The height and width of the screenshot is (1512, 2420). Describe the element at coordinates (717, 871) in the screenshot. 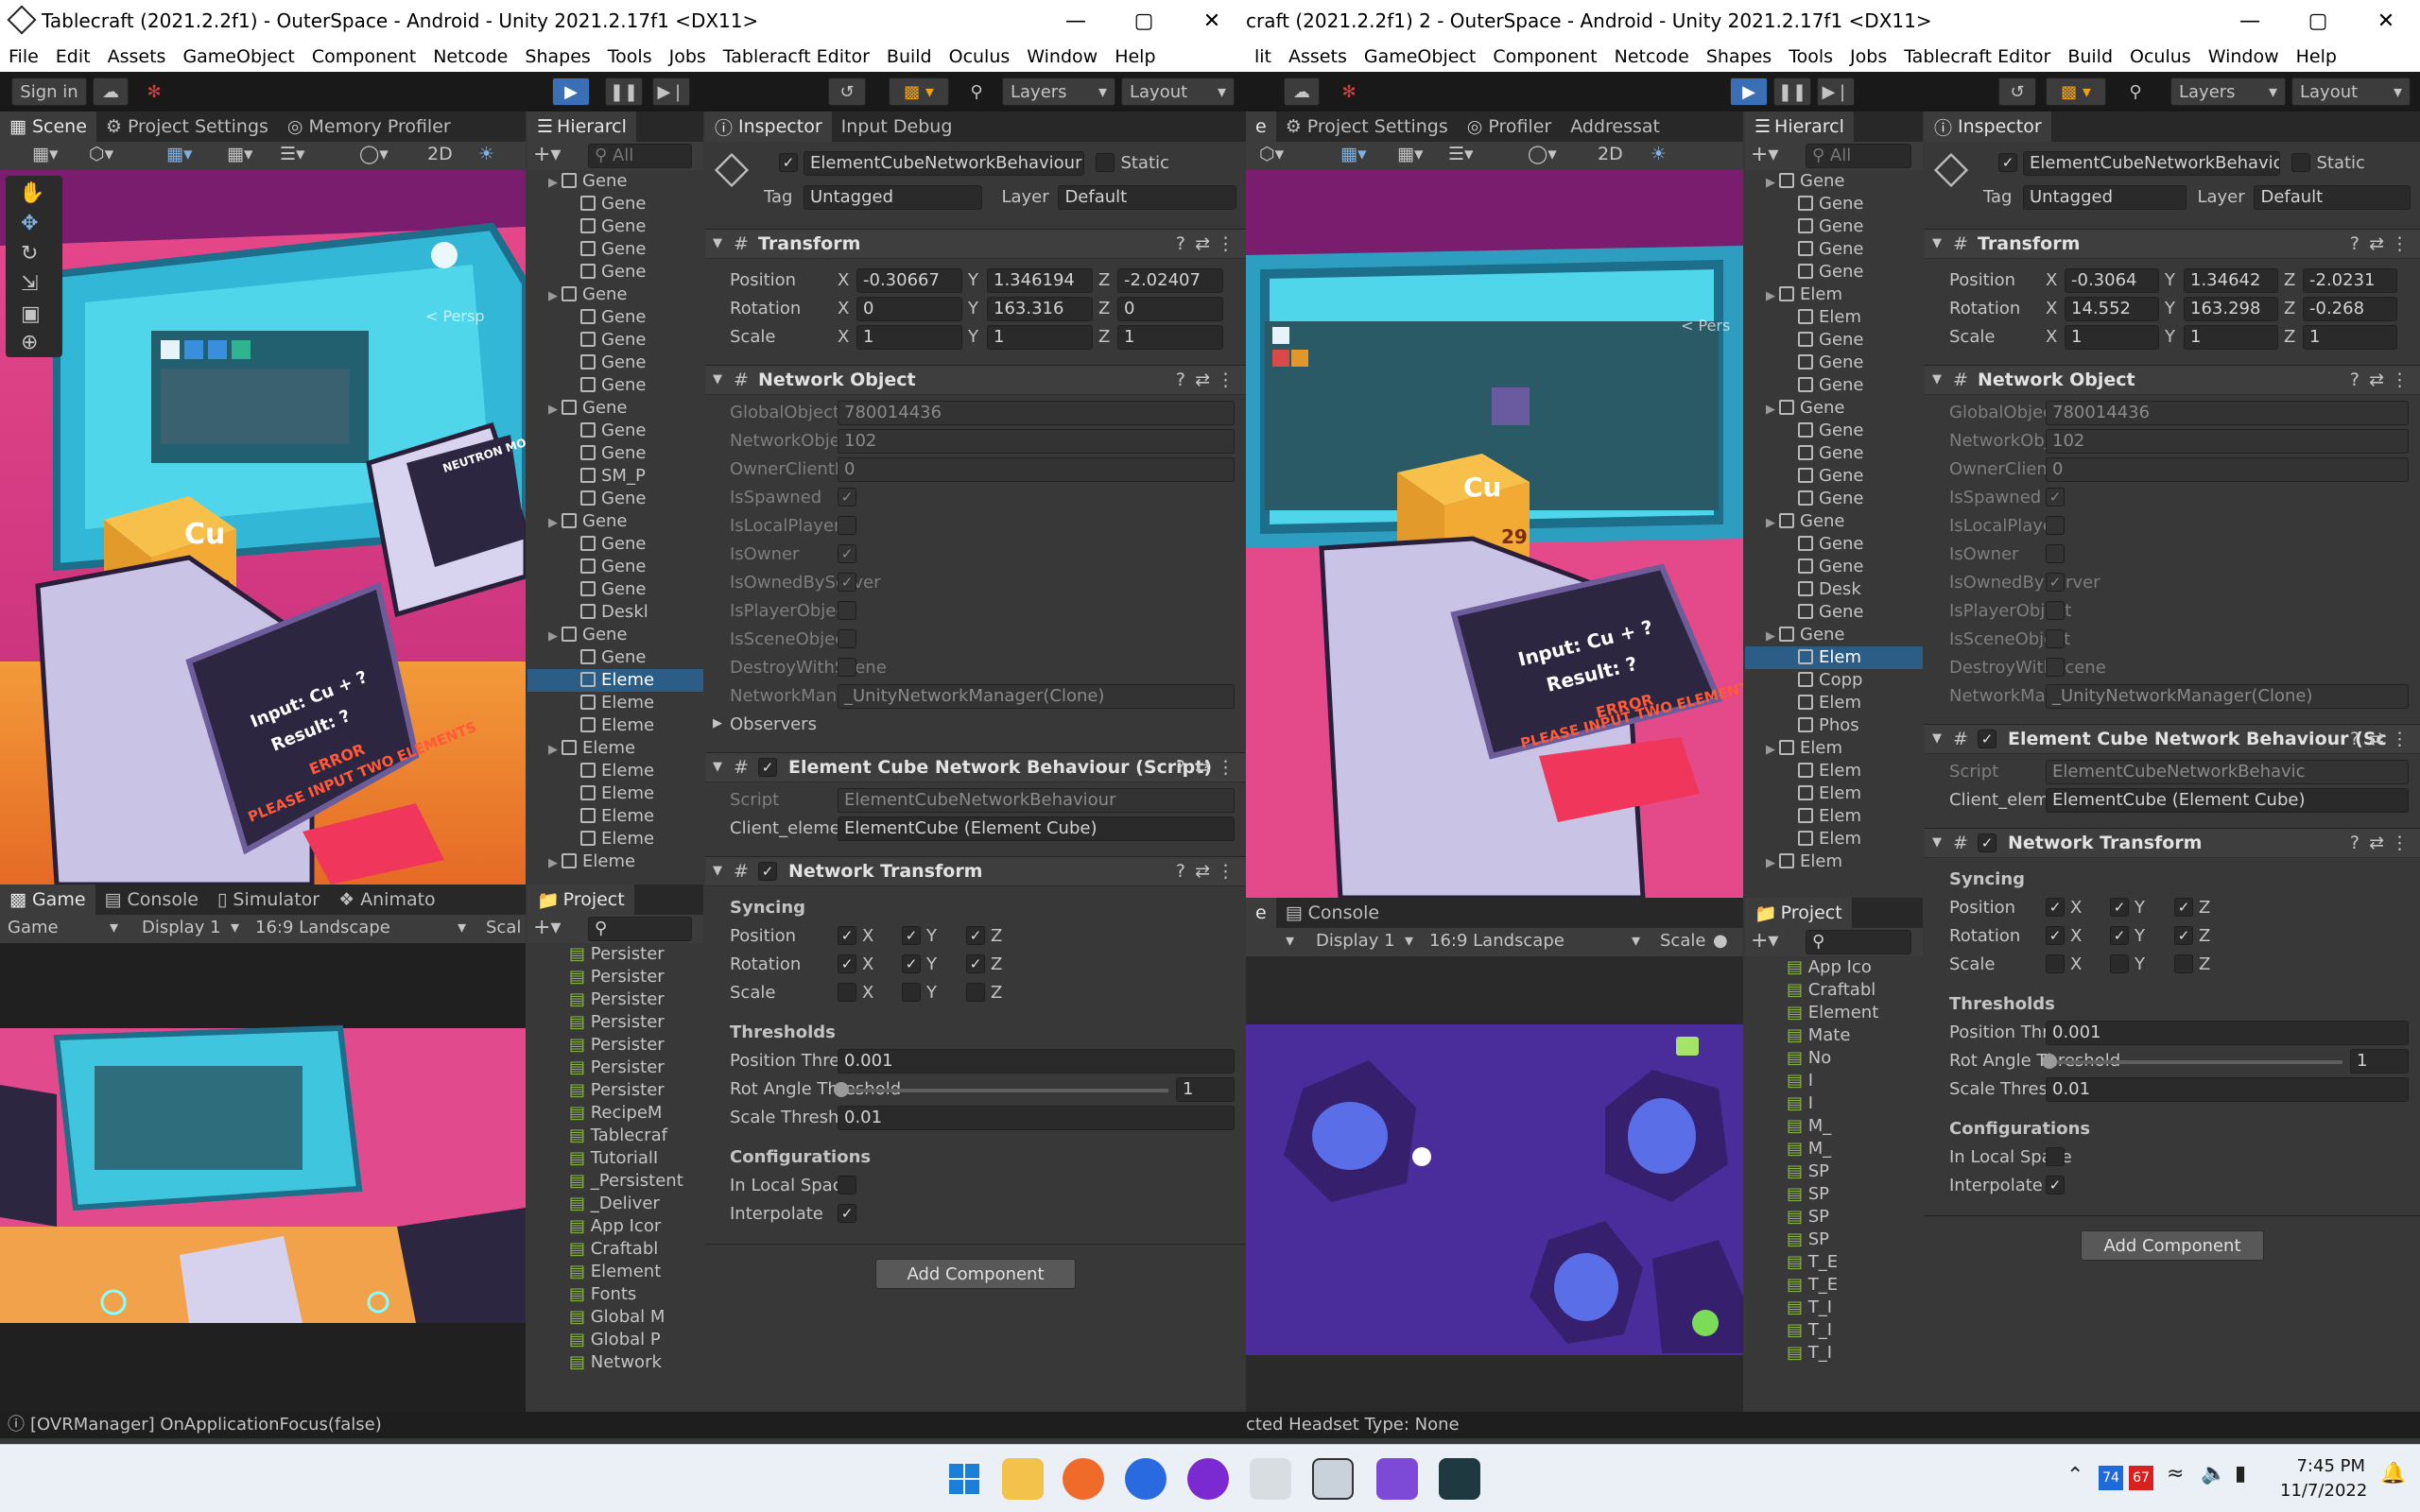

I see `foldout-arrow-icon: ▼` at that location.